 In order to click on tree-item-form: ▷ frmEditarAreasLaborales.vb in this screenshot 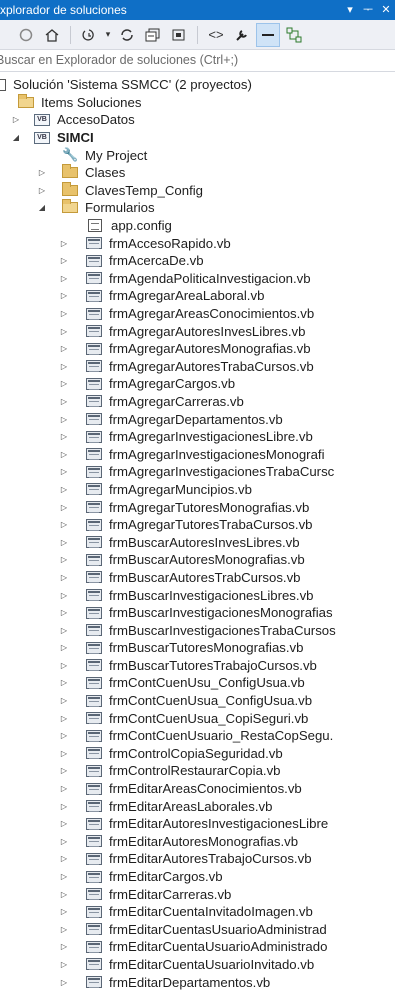, I will do `click(197, 806)`.